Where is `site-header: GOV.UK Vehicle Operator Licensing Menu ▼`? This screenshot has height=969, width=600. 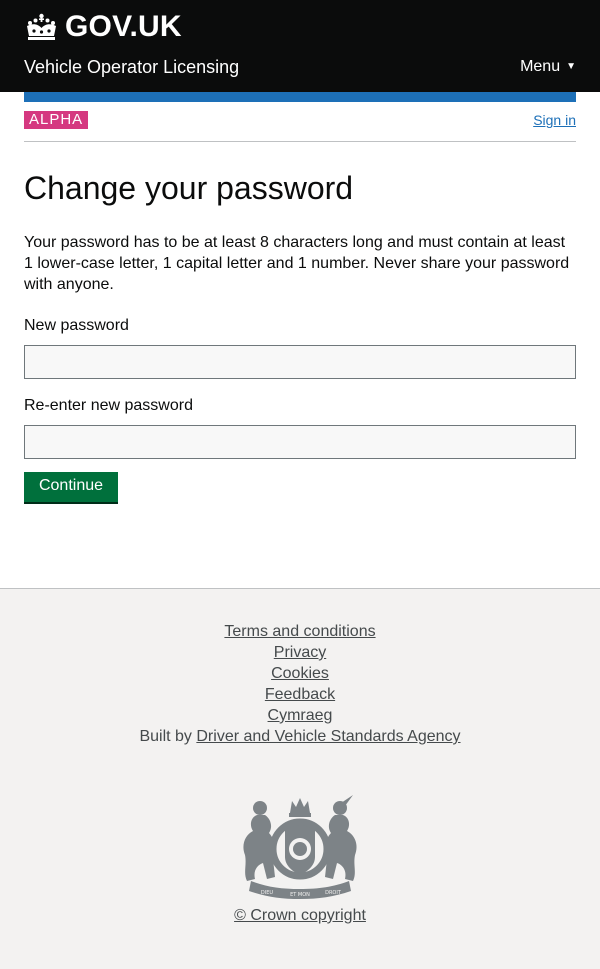 site-header: GOV.UK Vehicle Operator Licensing Menu ▼ is located at coordinates (300, 46).